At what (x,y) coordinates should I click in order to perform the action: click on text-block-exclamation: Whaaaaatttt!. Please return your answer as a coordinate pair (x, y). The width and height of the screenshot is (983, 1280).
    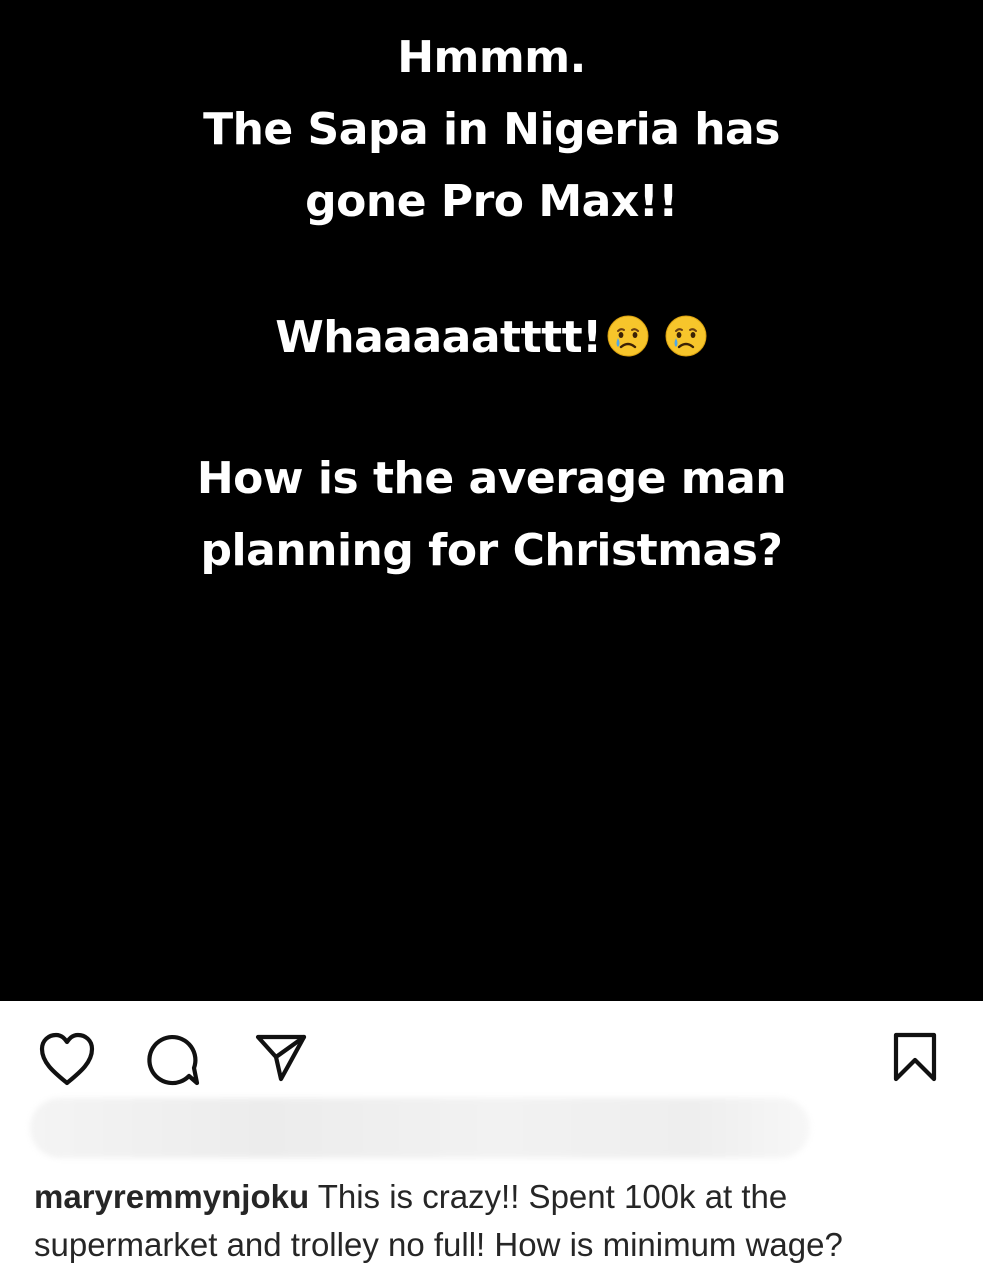
    Looking at the image, I should click on (491, 338).